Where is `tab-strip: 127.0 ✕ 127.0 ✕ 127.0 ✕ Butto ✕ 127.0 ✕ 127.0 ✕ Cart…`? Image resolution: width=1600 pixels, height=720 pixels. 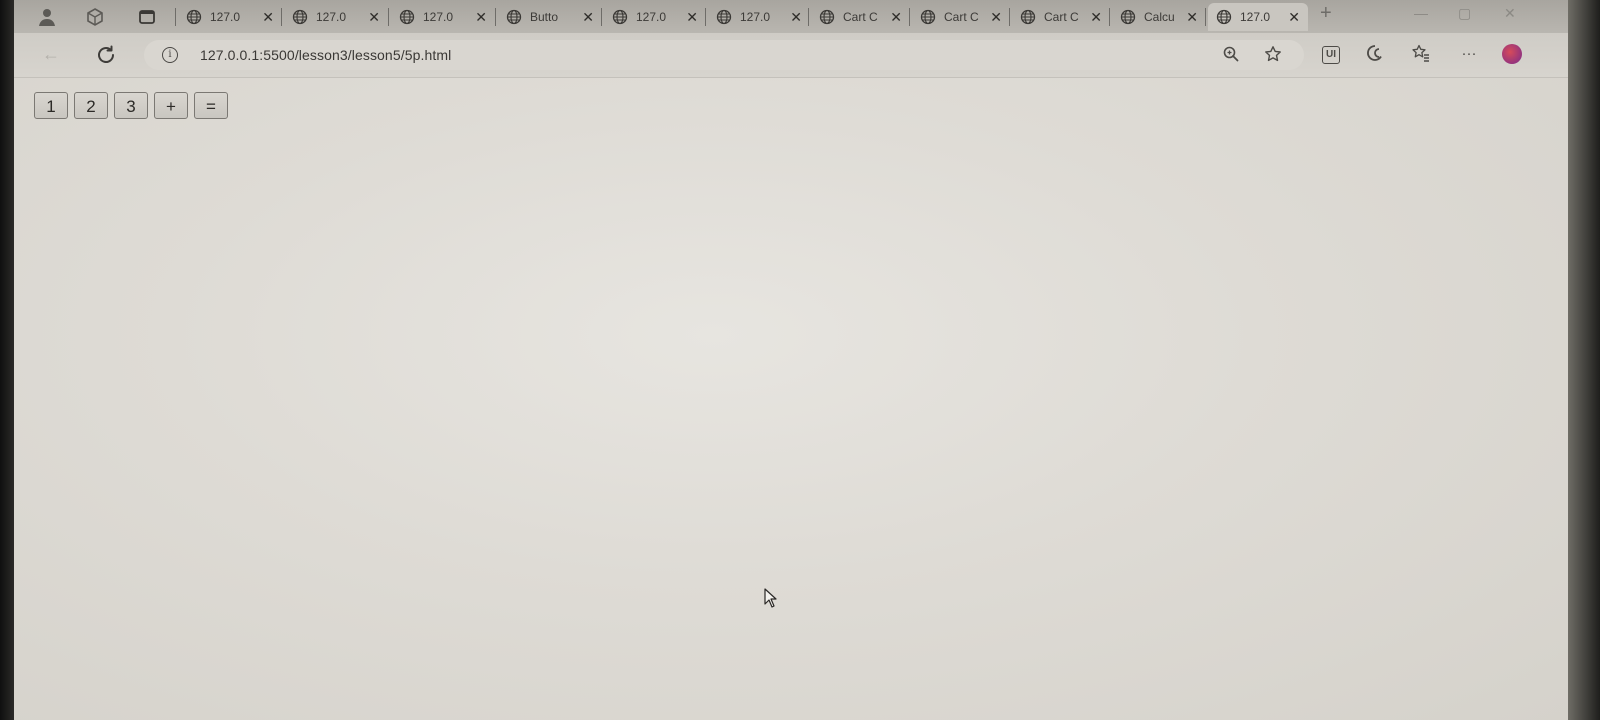 tab-strip: 127.0 ✕ 127.0 ✕ 127.0 ✕ Butto ✕ 127.0 ✕ 127.0 ✕ Cart… is located at coordinates (791, 16).